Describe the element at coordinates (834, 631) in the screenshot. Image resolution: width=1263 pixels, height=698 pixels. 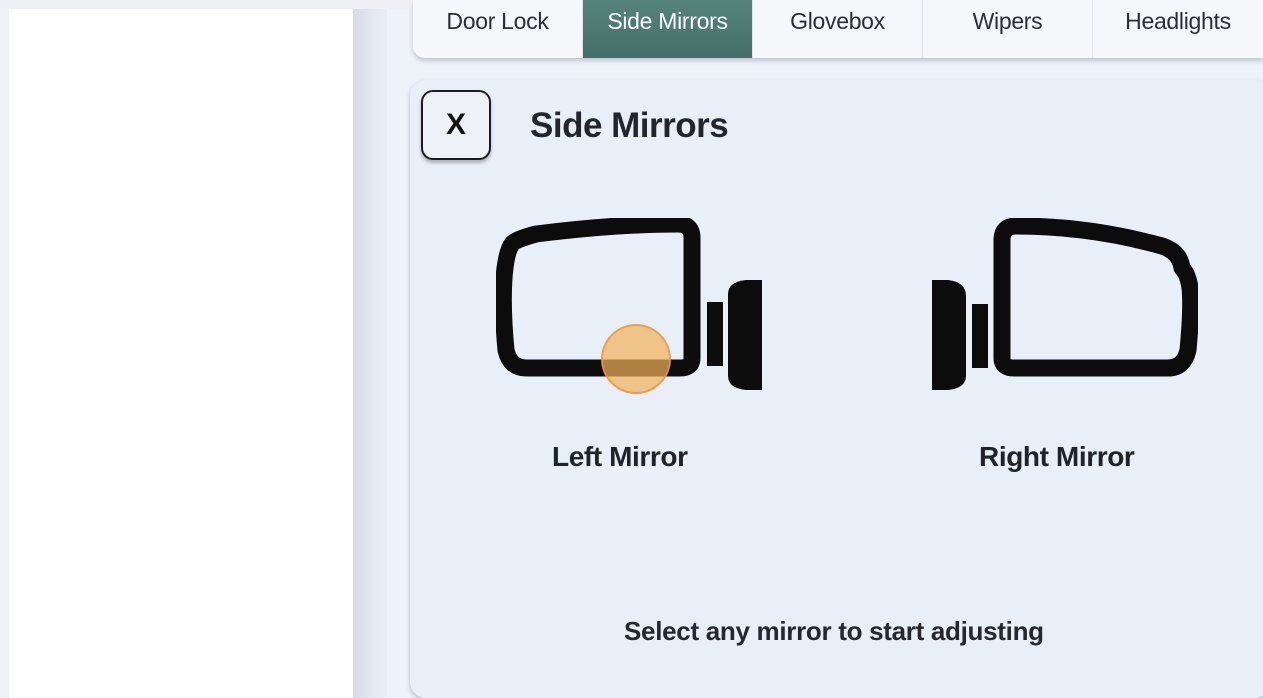
I see `hint-text: Select any mirror to start adjusting` at that location.